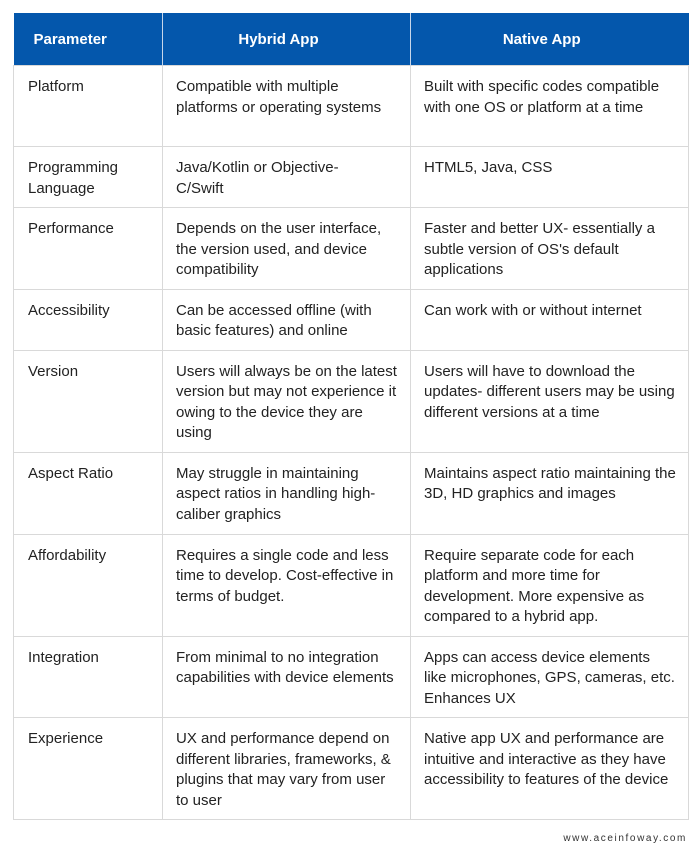 This screenshot has width=700, height=861. What do you see at coordinates (549, 177) in the screenshot?
I see `native-cell: HTML5, Java, CSS` at bounding box center [549, 177].